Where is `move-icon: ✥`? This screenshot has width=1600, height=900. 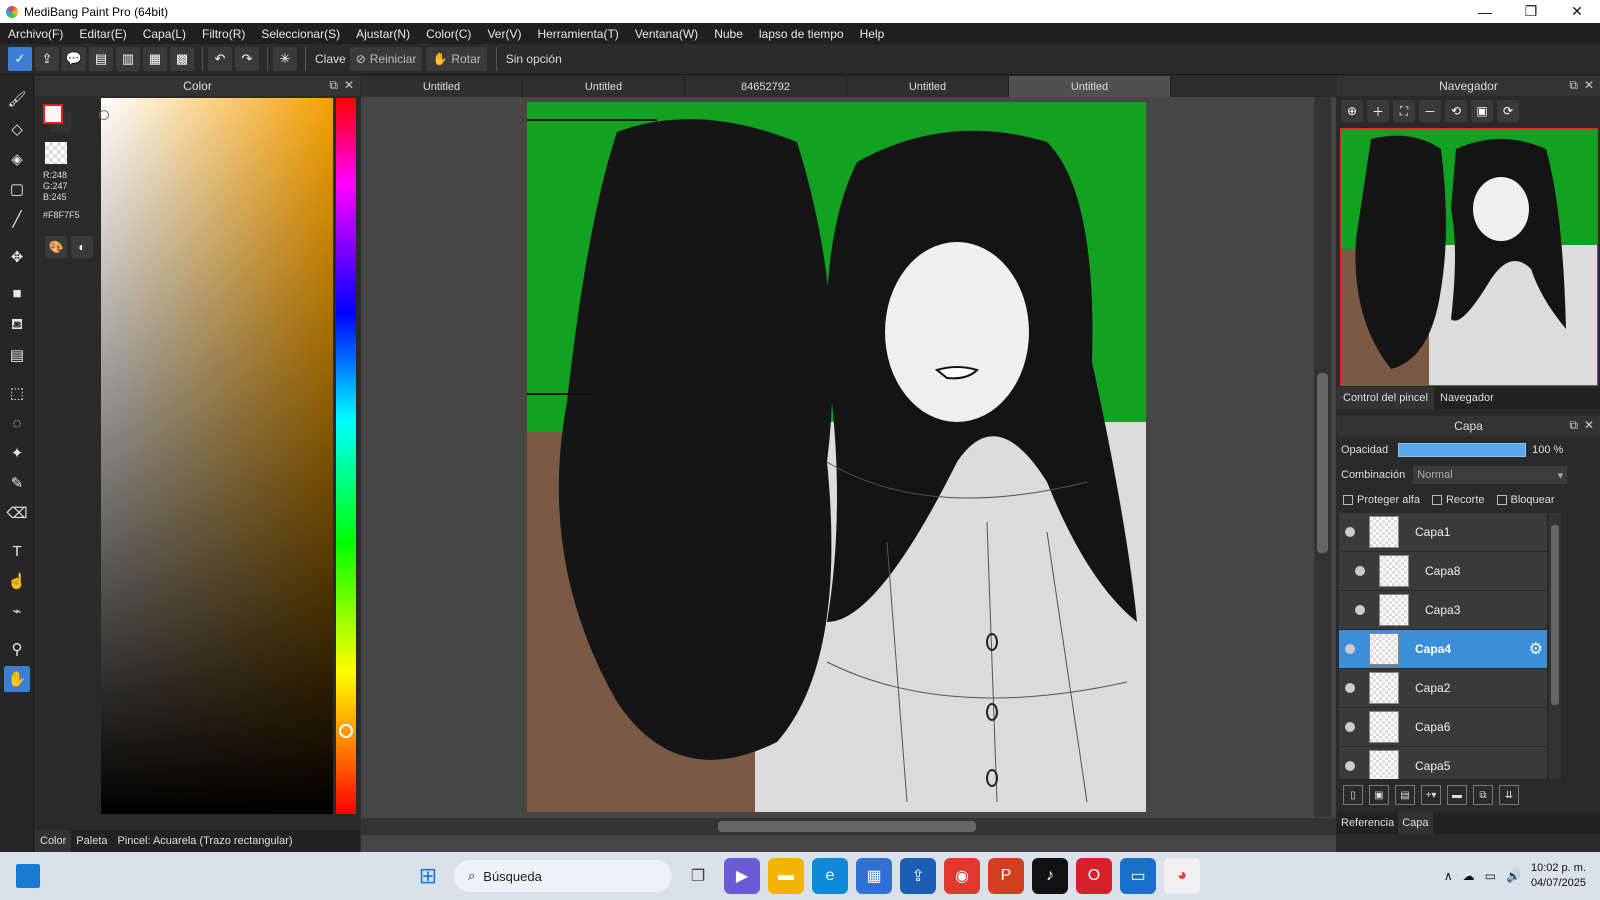
move-icon: ✥ is located at coordinates (17, 257).